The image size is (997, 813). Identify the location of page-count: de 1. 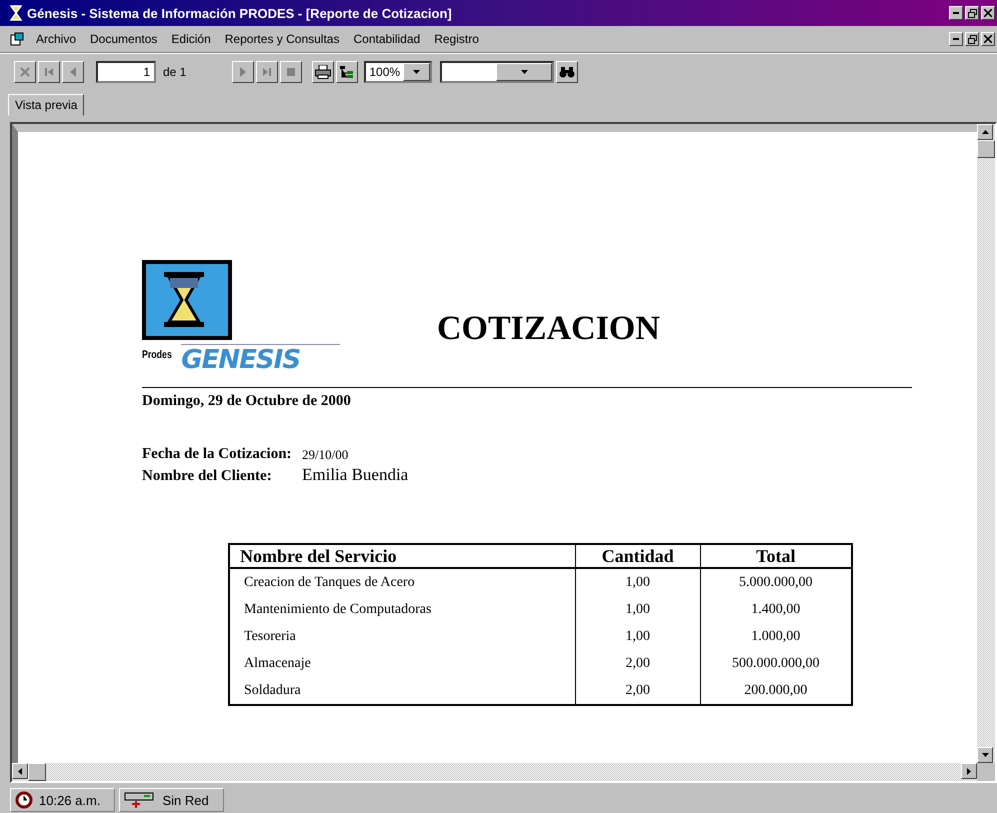
(174, 72).